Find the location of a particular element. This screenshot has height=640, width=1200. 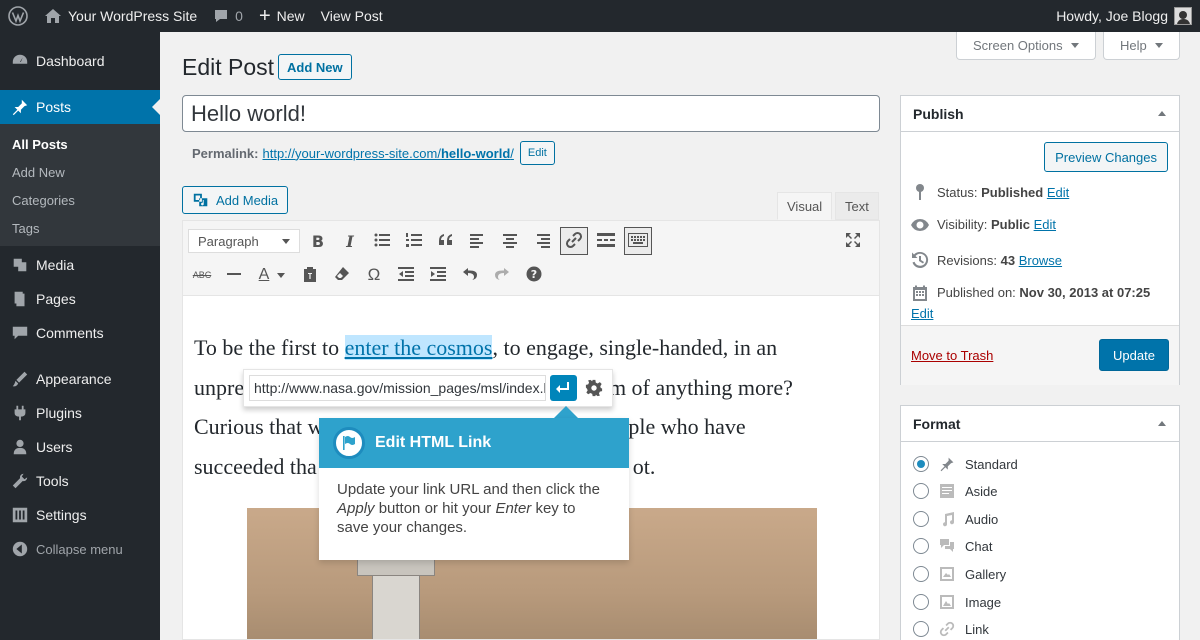

strikethrough-button: ABC is located at coordinates (202, 275).